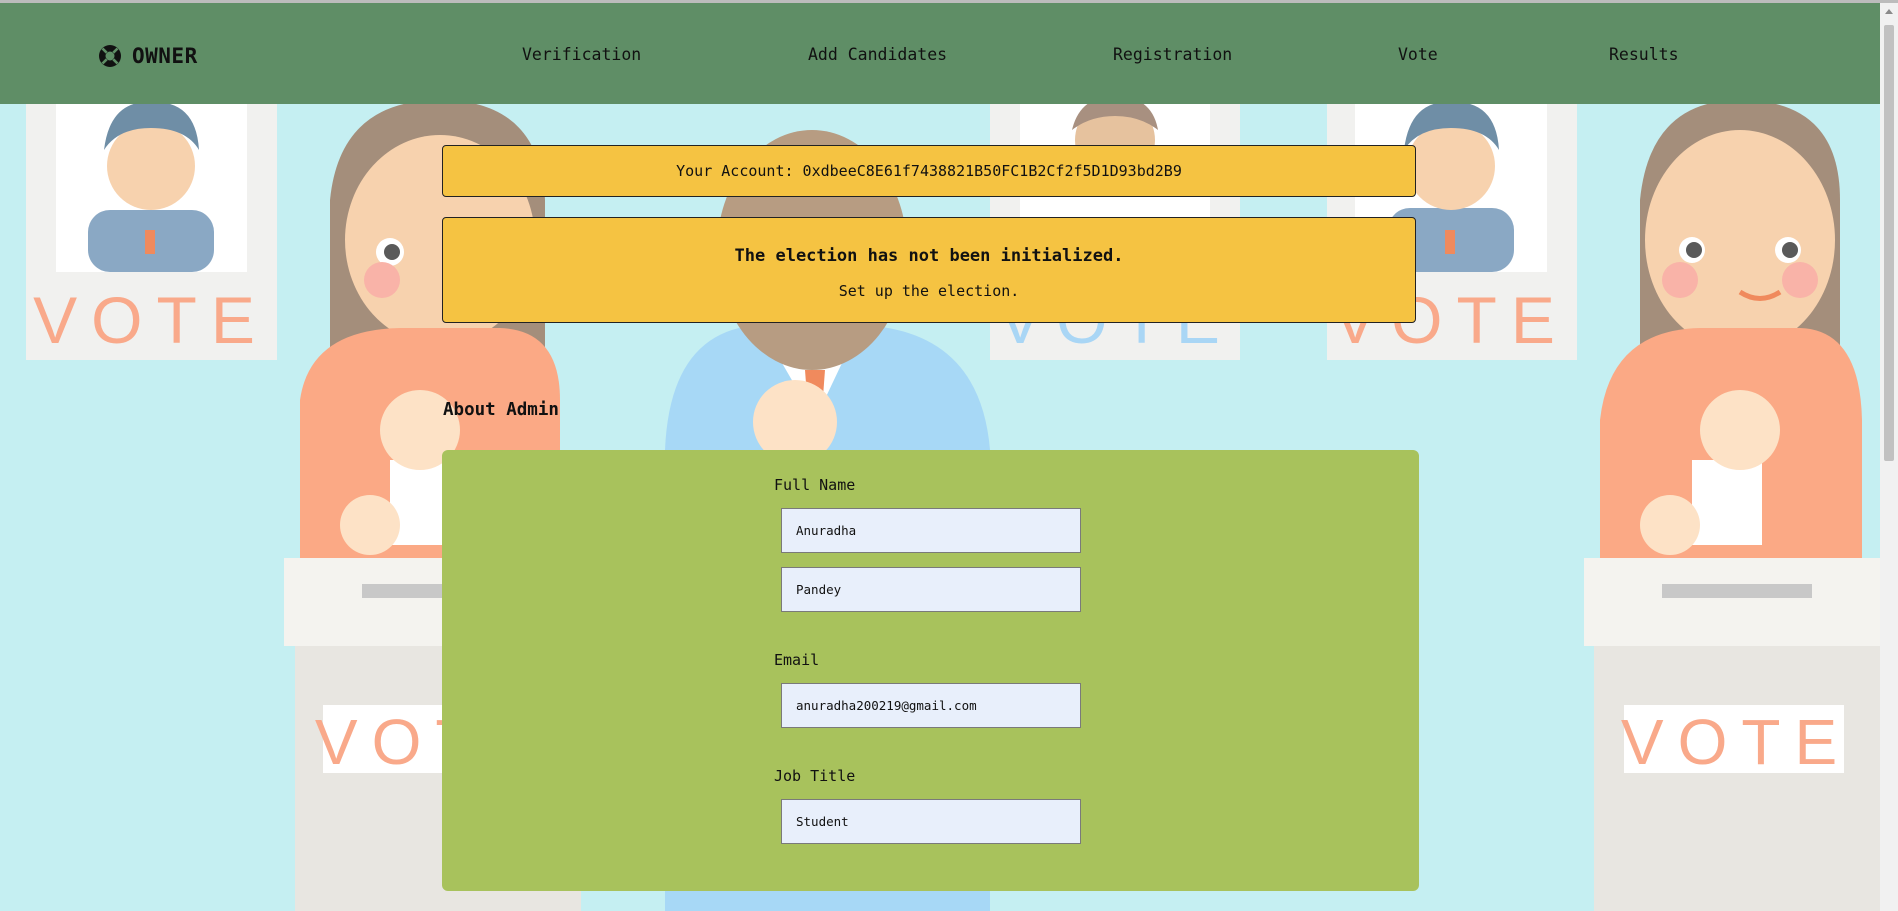 The height and width of the screenshot is (911, 1898). What do you see at coordinates (1172, 54) in the screenshot?
I see `nav-link-registration: Registration` at bounding box center [1172, 54].